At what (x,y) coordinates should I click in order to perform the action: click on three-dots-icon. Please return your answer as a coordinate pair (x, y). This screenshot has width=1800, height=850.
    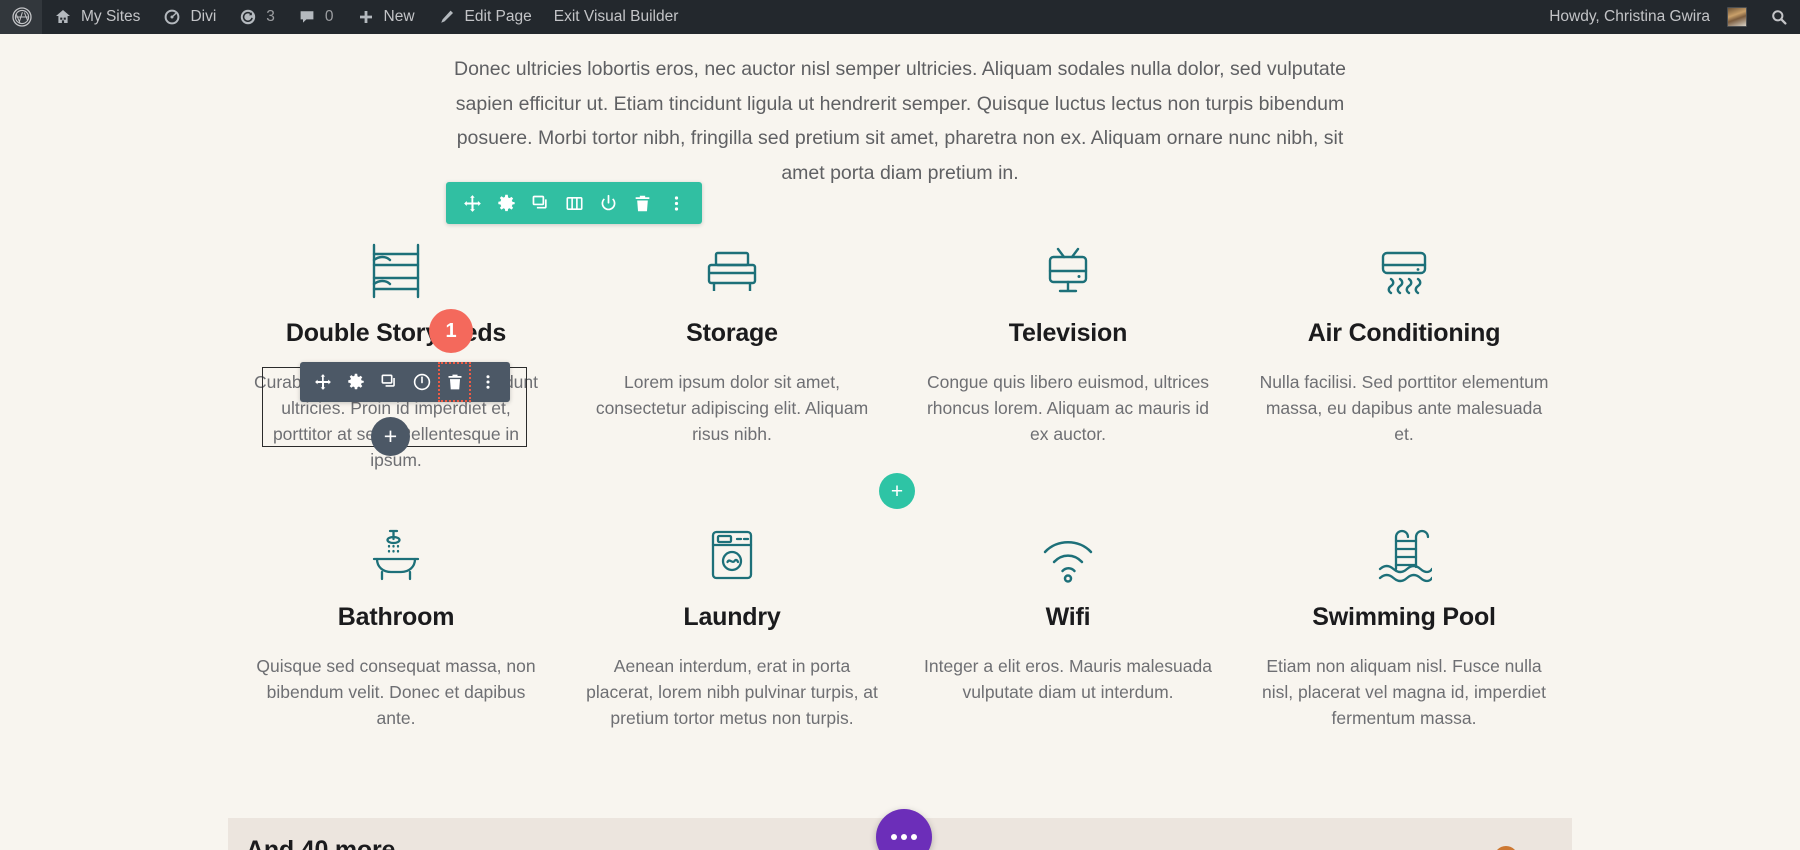
    Looking at the image, I should click on (904, 837).